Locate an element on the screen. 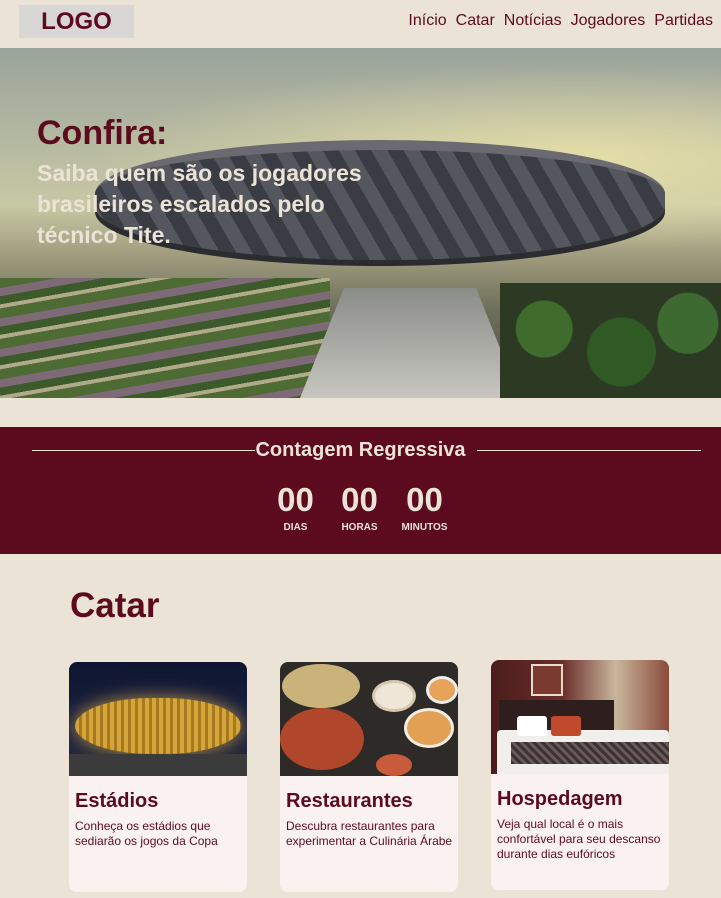 This screenshot has height=898, width=721. countdown-units: 00 DIAS 00 HORAS 00 MINUTOS is located at coordinates (360, 507).